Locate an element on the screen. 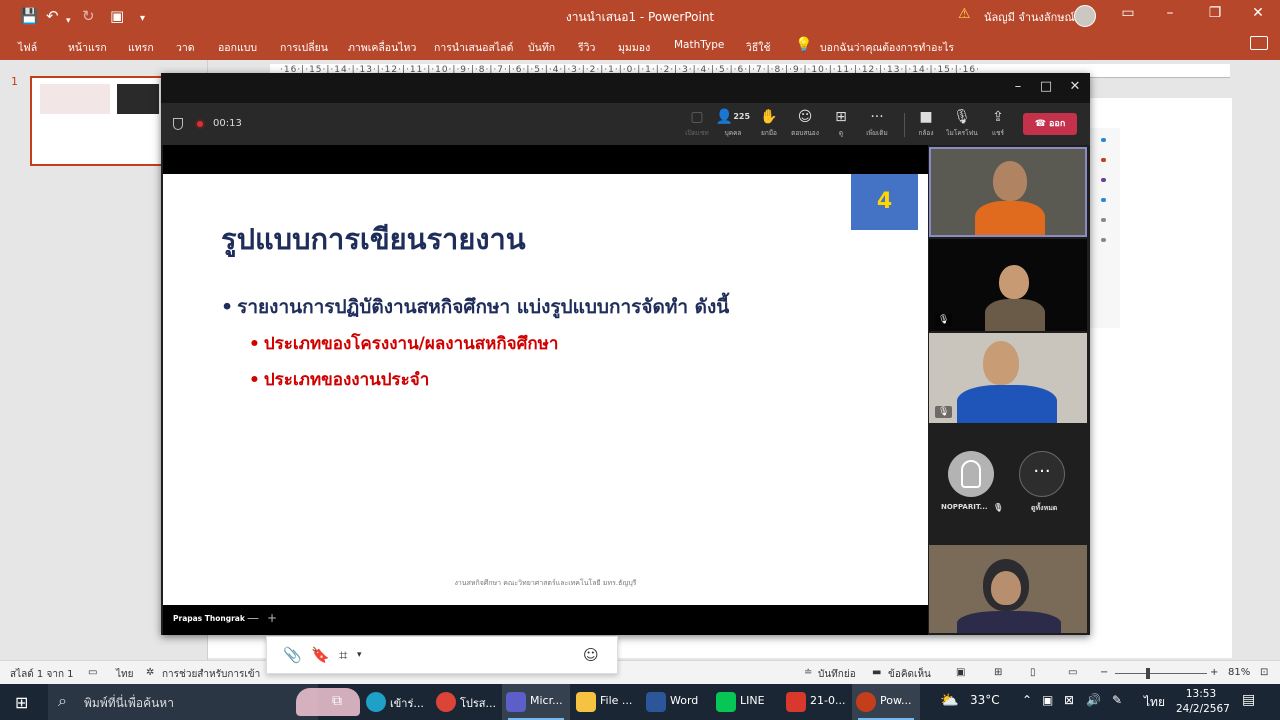 The image size is (1280, 720). zoom-slider-track is located at coordinates (1161, 673).